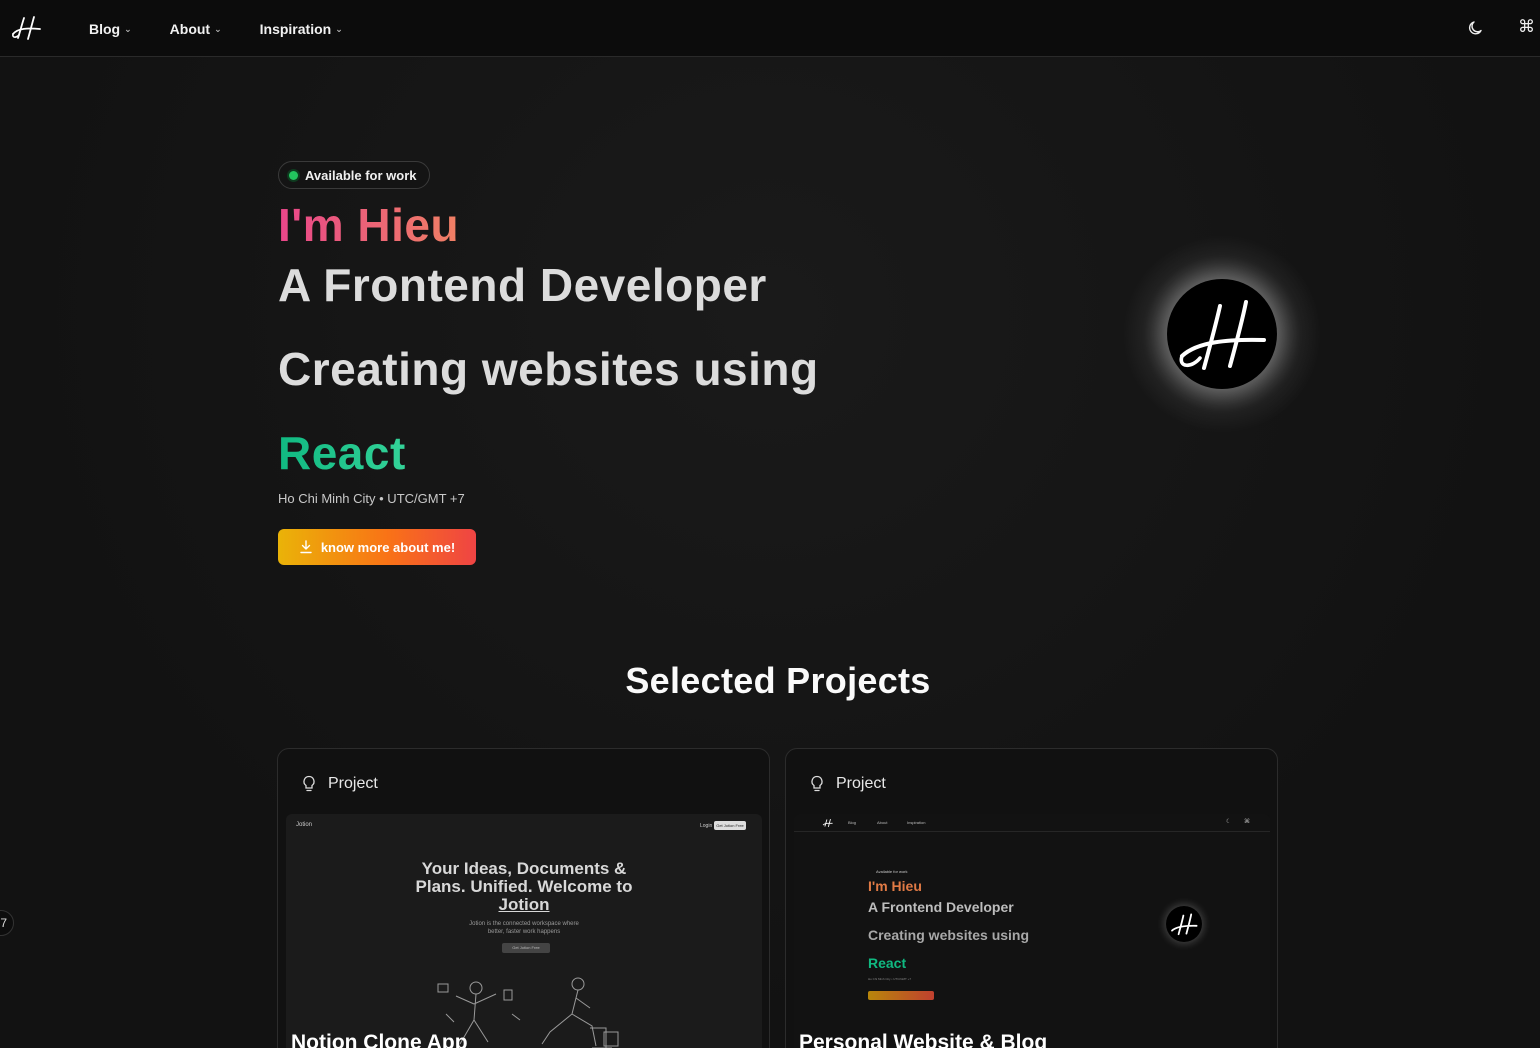 The image size is (1540, 1048). I want to click on preview-badge: Available for work, so click(892, 871).